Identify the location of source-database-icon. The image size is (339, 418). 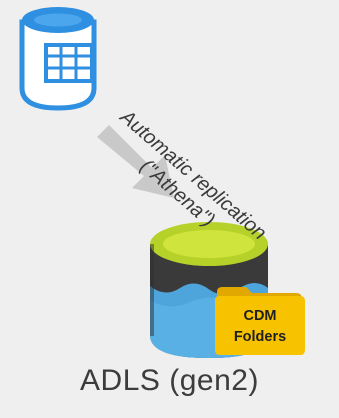
(58, 59).